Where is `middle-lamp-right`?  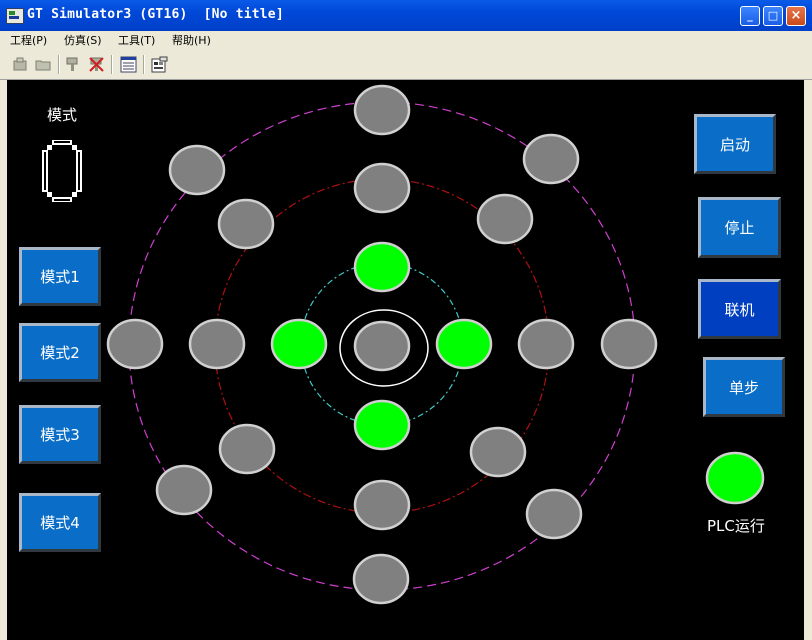 middle-lamp-right is located at coordinates (546, 344).